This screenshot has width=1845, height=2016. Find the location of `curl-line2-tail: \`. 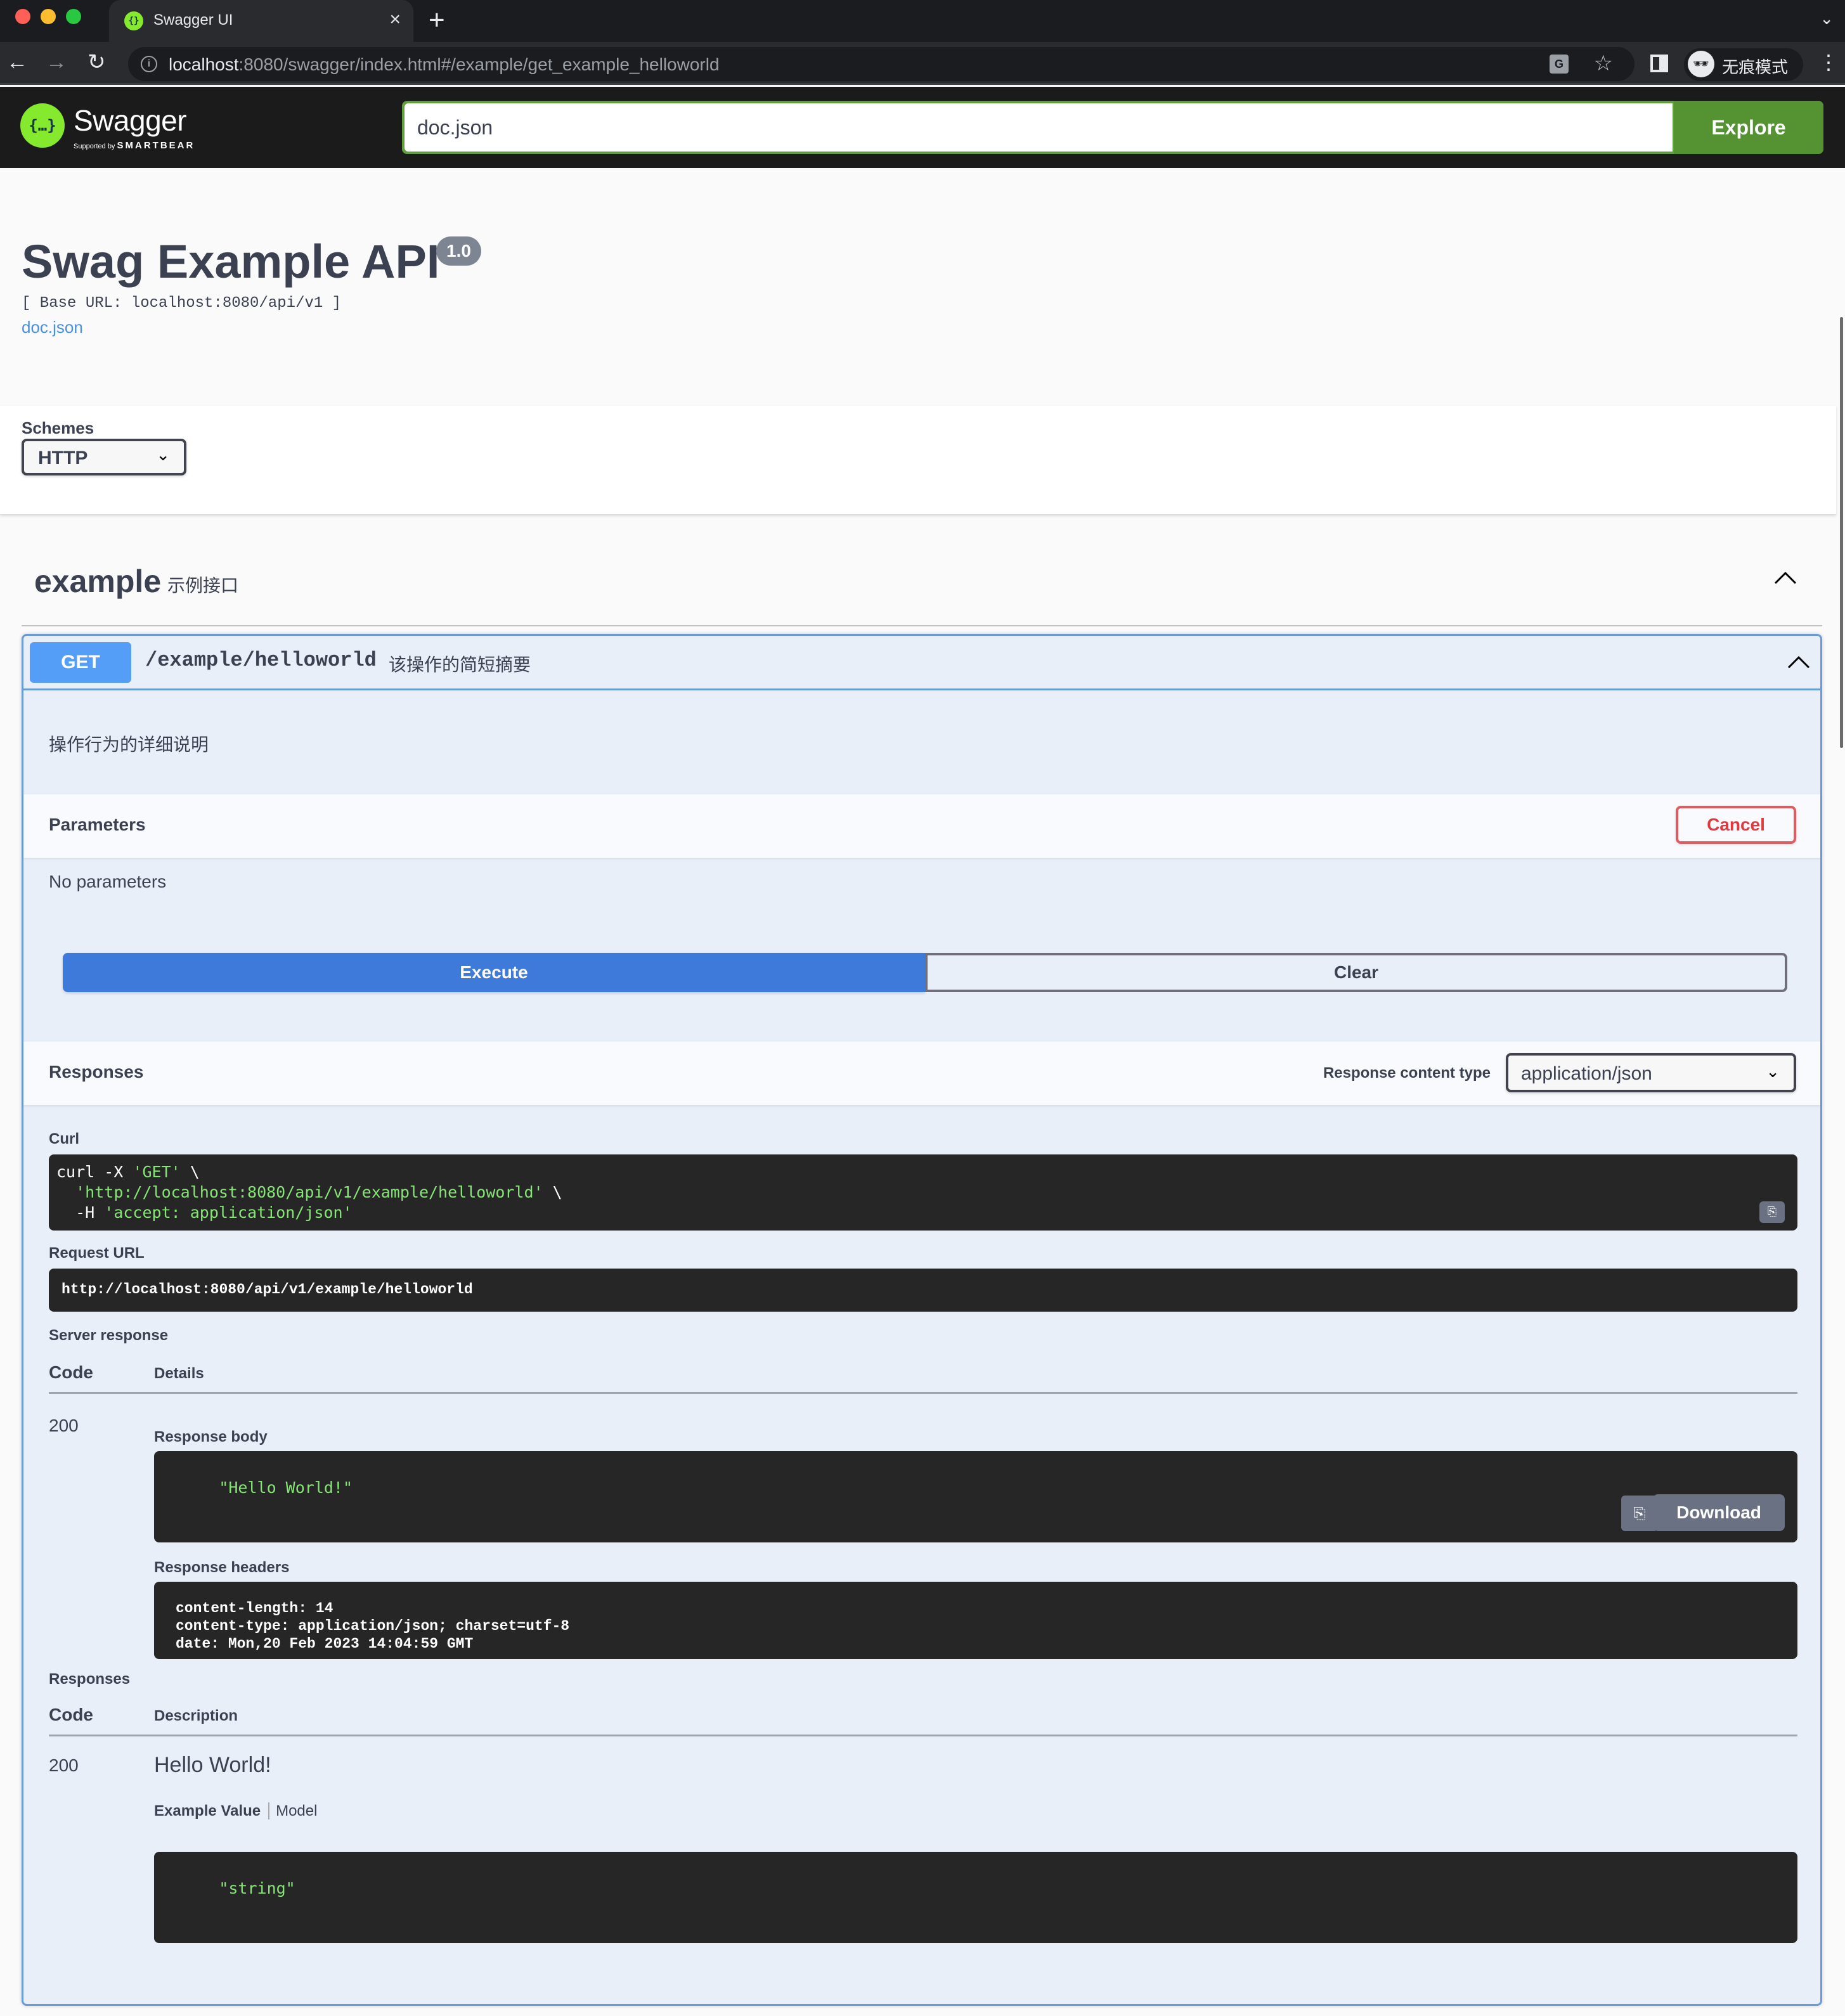

curl-line2-tail: \ is located at coordinates (552, 1192).